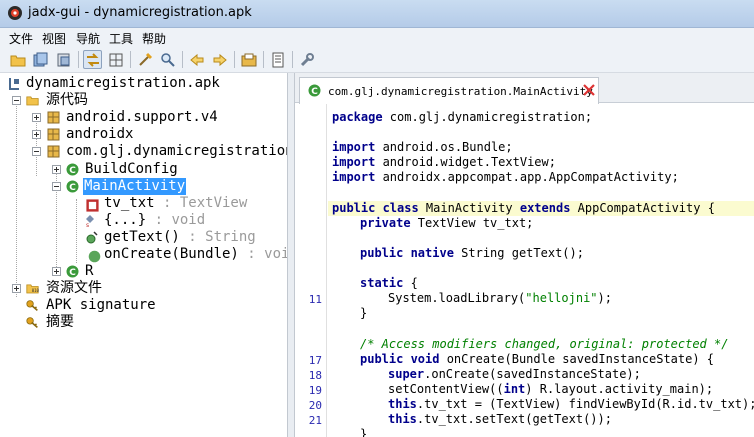  What do you see at coordinates (315, 420) in the screenshot?
I see `line-number: 21` at bounding box center [315, 420].